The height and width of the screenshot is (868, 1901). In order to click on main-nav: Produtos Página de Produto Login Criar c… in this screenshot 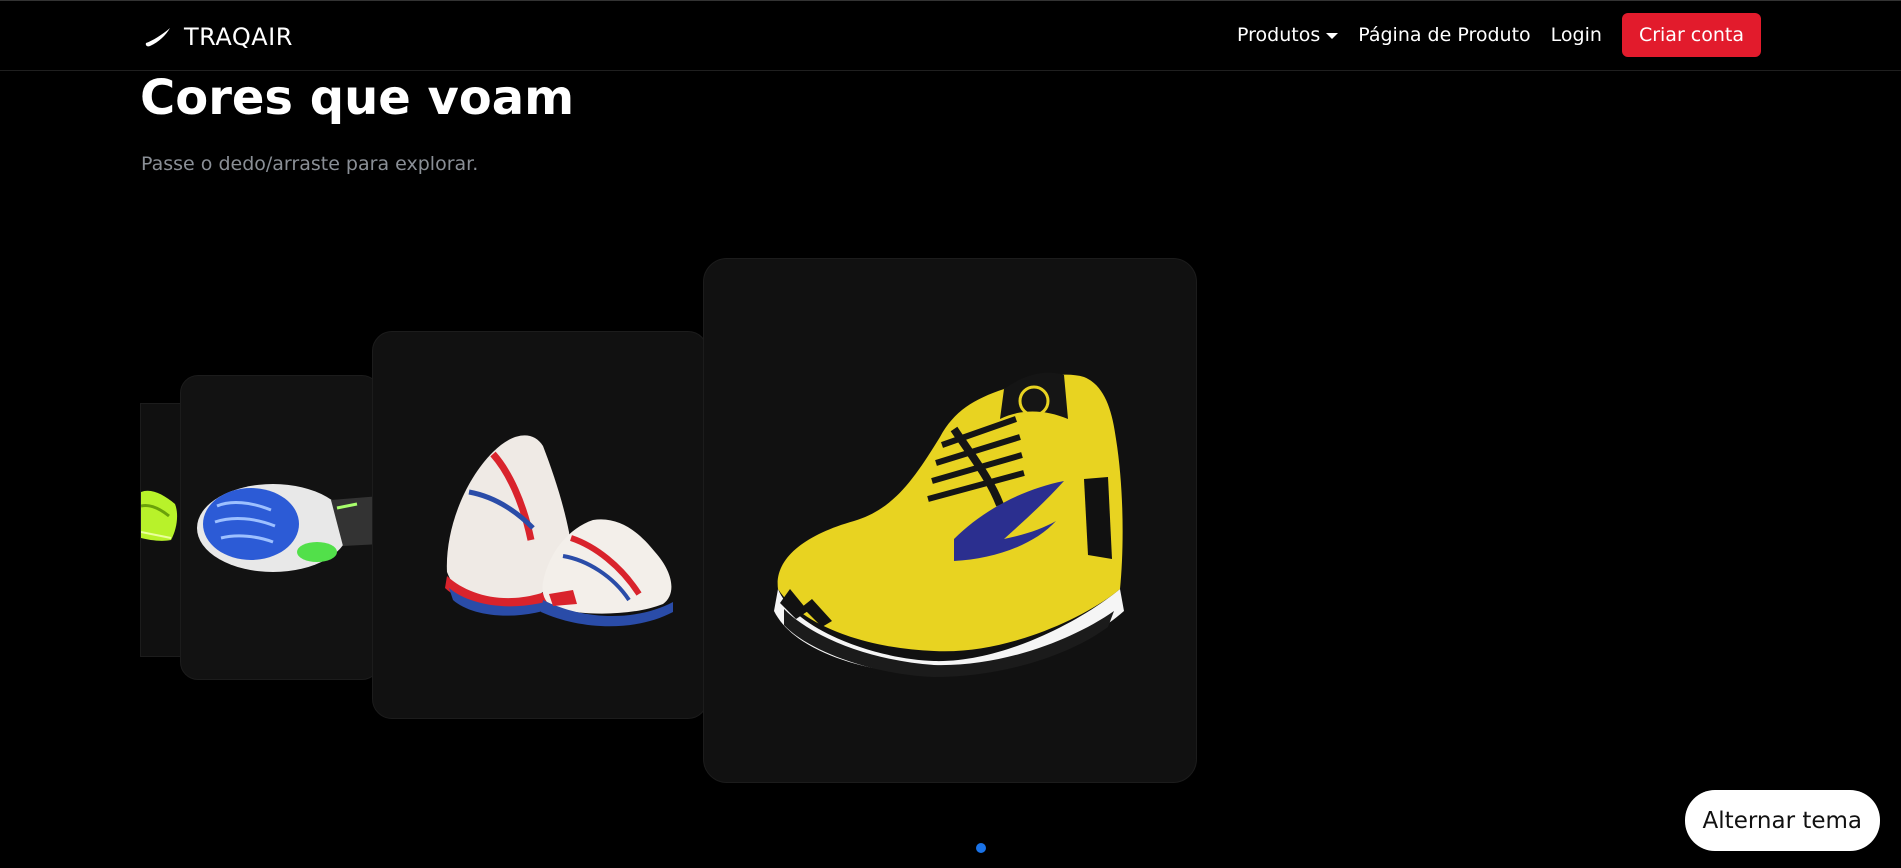, I will do `click(1499, 35)`.